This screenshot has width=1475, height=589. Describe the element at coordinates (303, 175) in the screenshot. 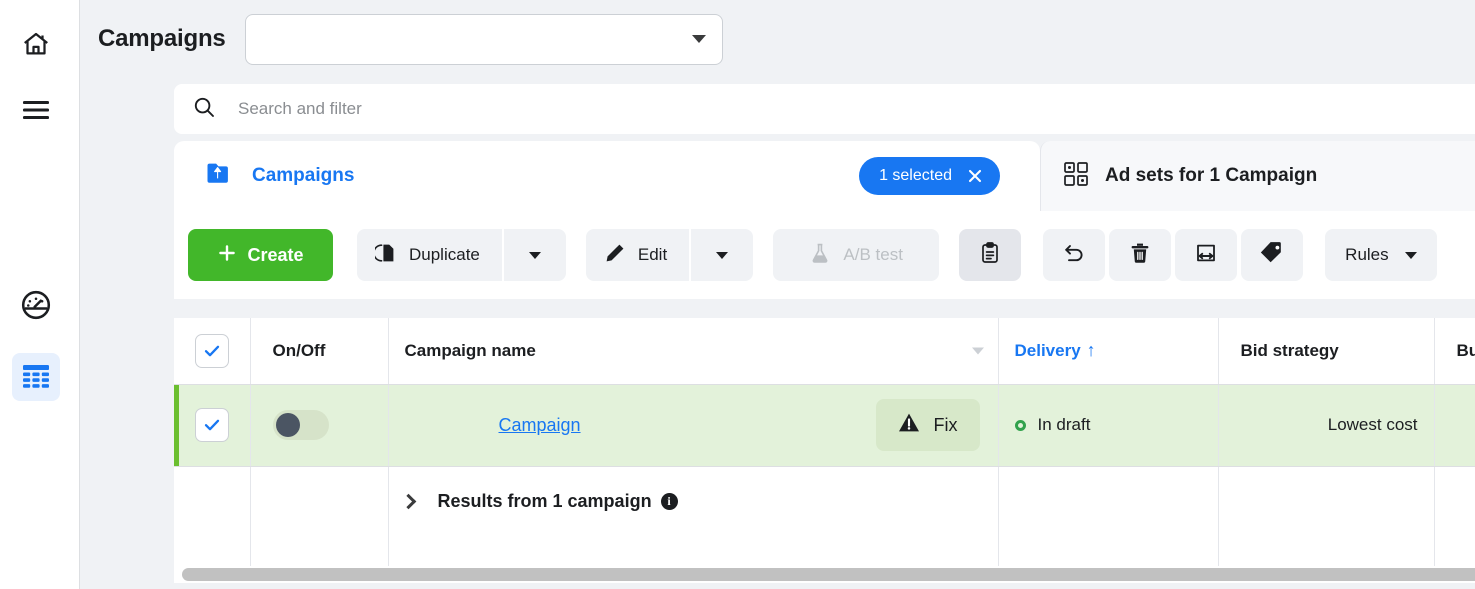

I see `tab-campaigns-label: Campaigns` at that location.